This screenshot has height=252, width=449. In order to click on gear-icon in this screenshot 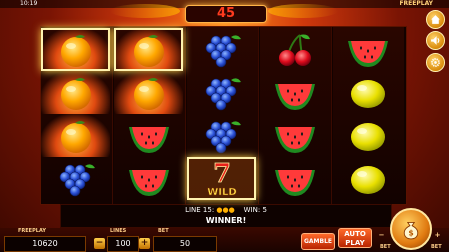, I will do `click(435, 62)`.